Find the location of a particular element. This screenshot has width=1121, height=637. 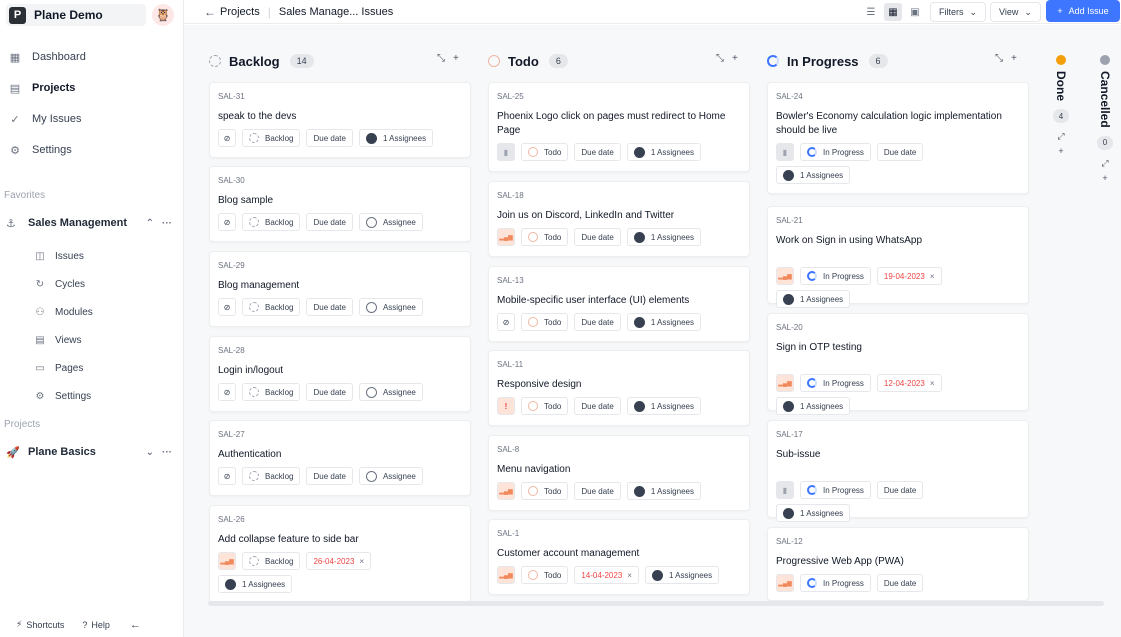

shortcuts-button: ⚡ Shortcuts is located at coordinates (40, 624).